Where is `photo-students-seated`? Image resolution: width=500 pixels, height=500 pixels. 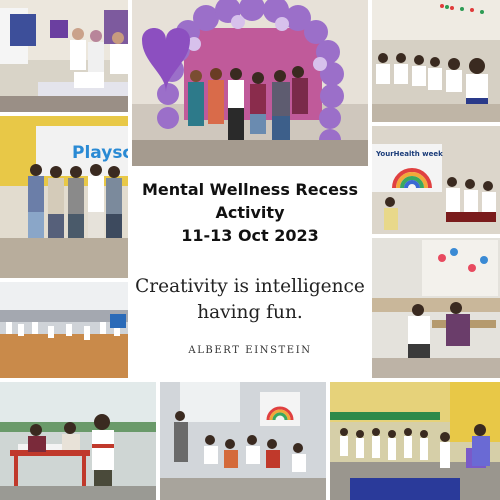 photo-students-seated is located at coordinates (436, 61).